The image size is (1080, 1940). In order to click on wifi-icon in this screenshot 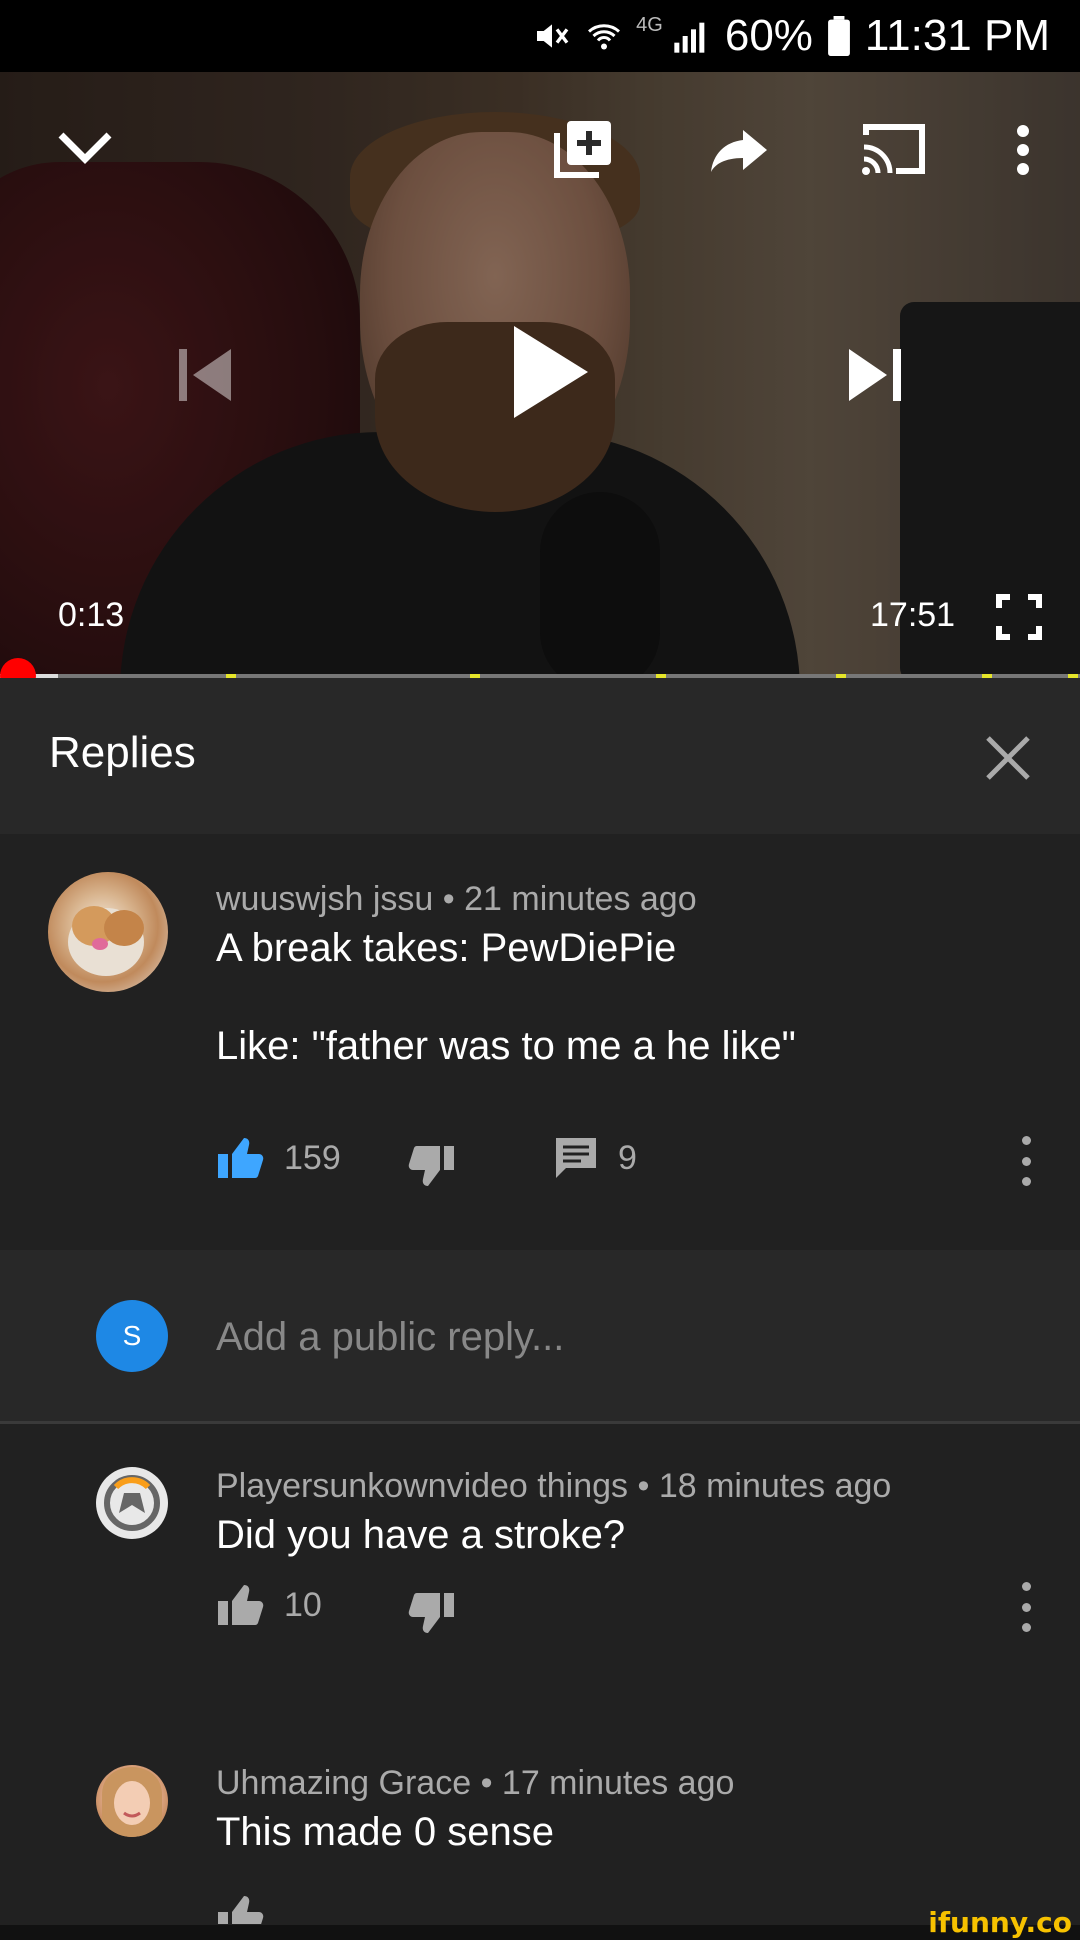, I will do `click(604, 36)`.